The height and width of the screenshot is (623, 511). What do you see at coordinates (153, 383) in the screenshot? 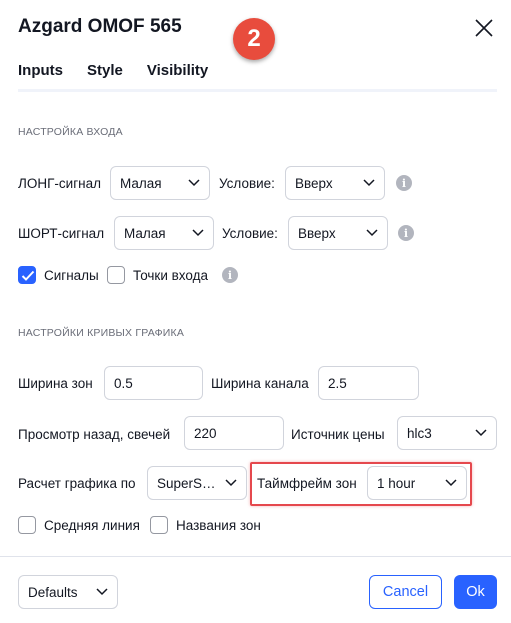
I see `zone-width-input: 0.5` at bounding box center [153, 383].